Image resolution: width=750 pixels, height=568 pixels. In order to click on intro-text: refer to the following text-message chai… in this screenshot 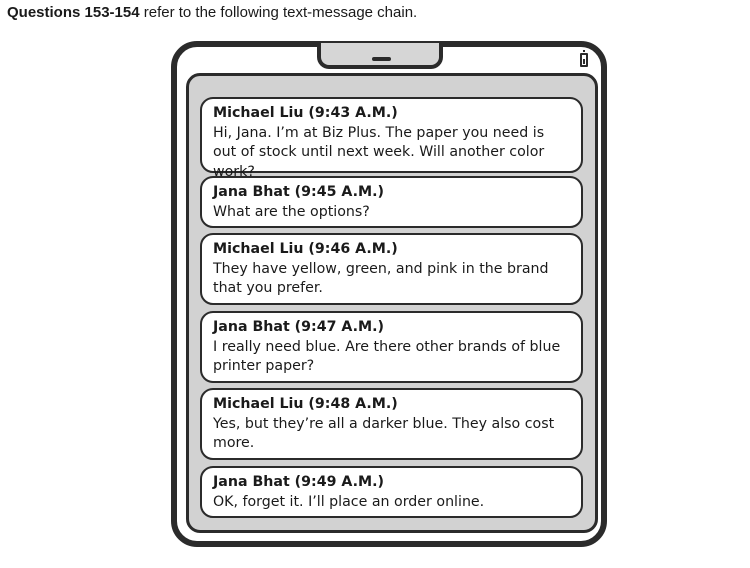, I will do `click(278, 12)`.